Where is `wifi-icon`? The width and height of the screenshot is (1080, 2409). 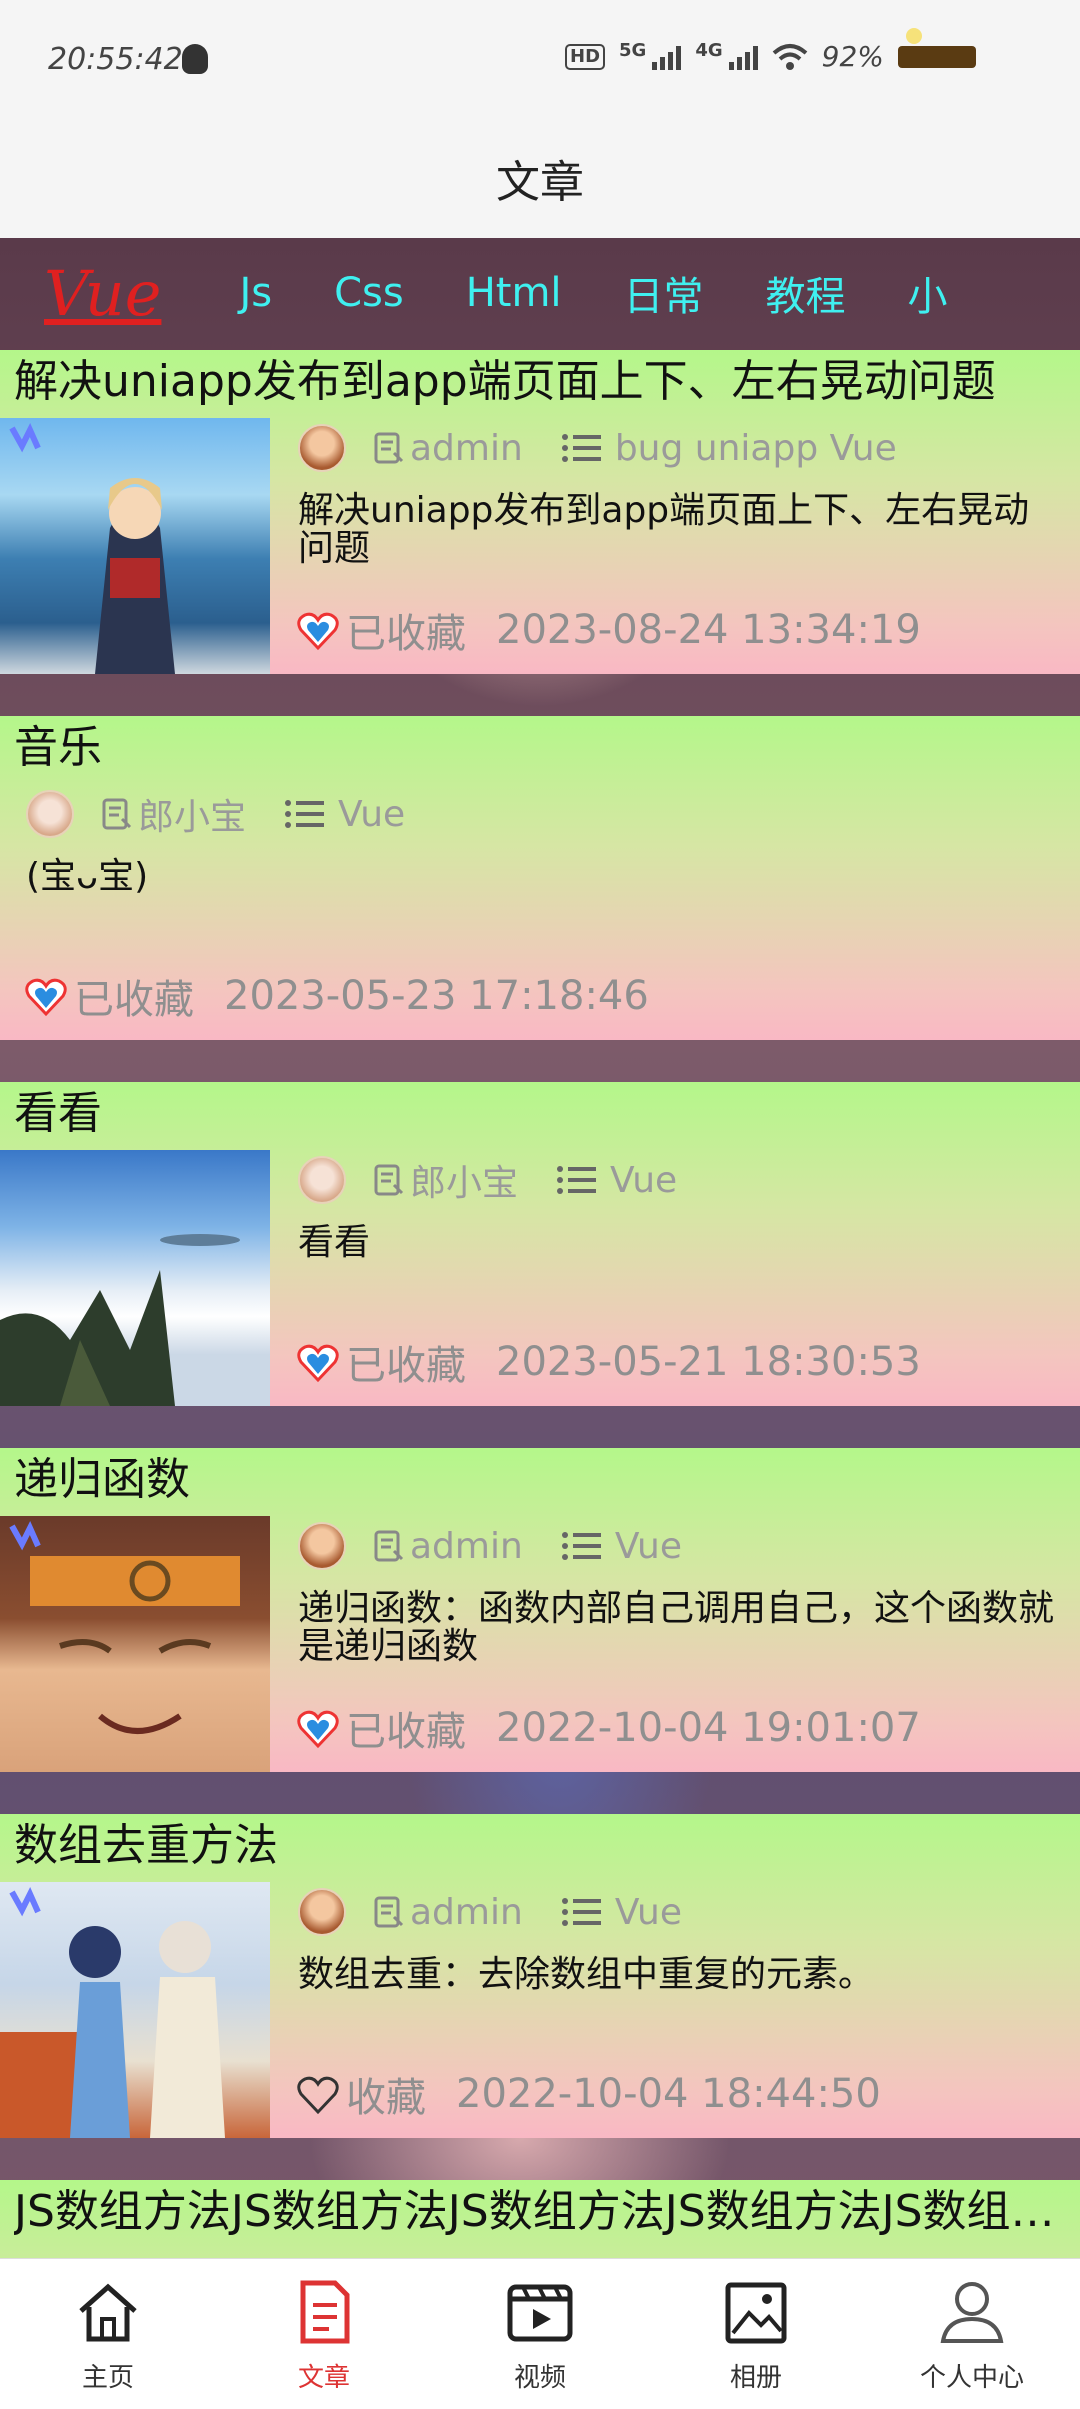
wifi-icon is located at coordinates (789, 56).